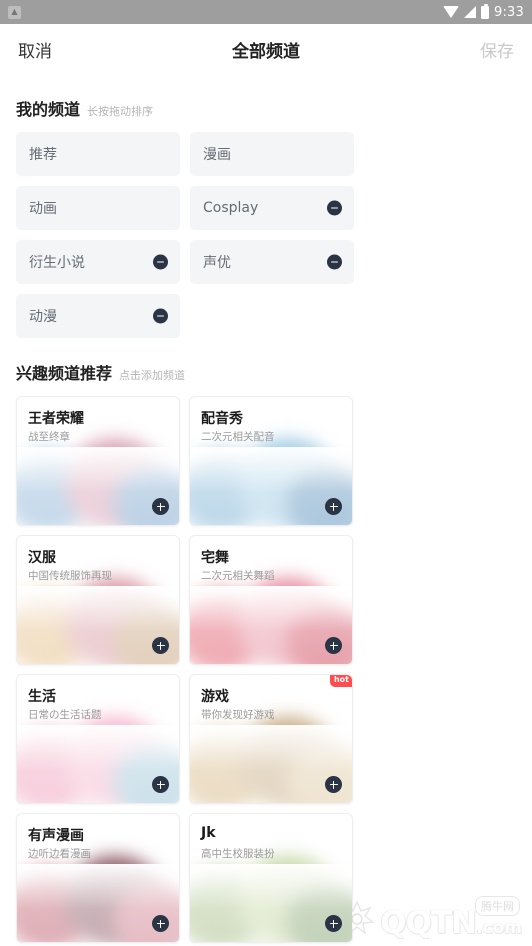 This screenshot has width=532, height=946. I want to click on status-bar-left: ▲, so click(225, 12).